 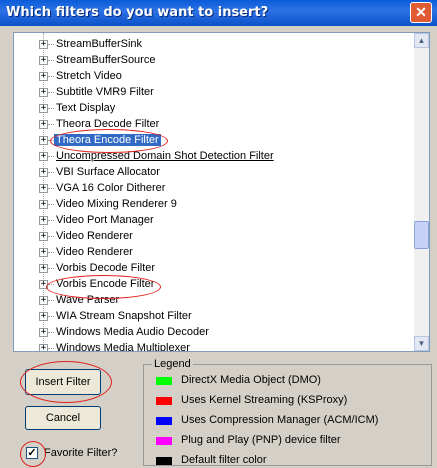 I want to click on arrow-down-icon: ▼, so click(x=421, y=343).